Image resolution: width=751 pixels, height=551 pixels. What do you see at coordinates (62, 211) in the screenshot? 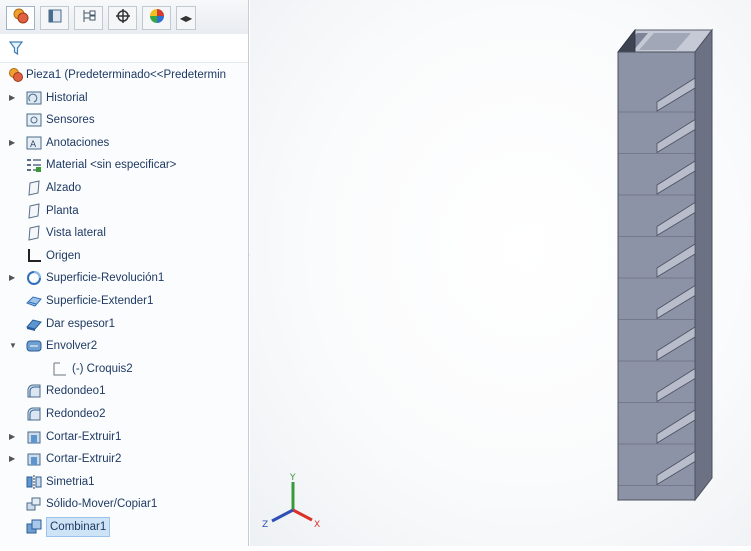
I see `tree-item-label: Planta` at bounding box center [62, 211].